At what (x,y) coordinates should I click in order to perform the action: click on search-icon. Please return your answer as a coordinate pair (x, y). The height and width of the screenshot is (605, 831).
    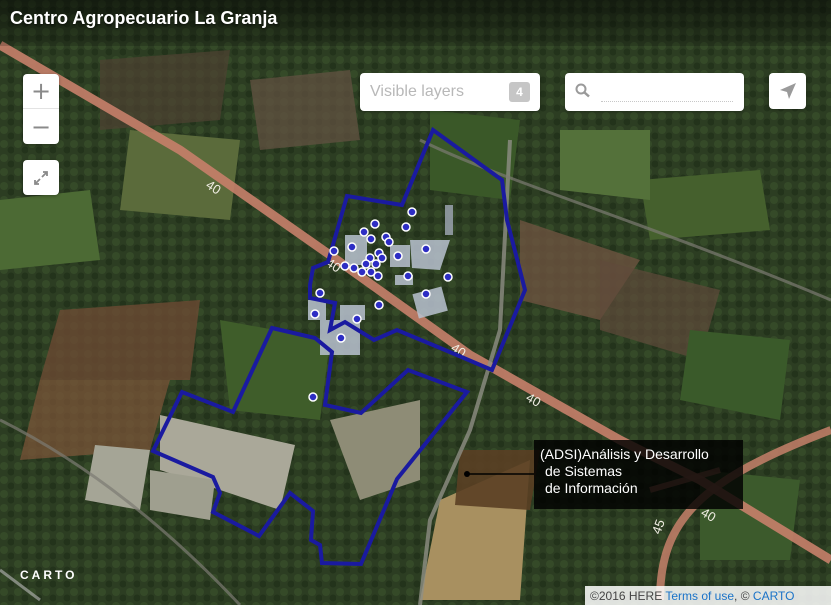
    Looking at the image, I should click on (582, 90).